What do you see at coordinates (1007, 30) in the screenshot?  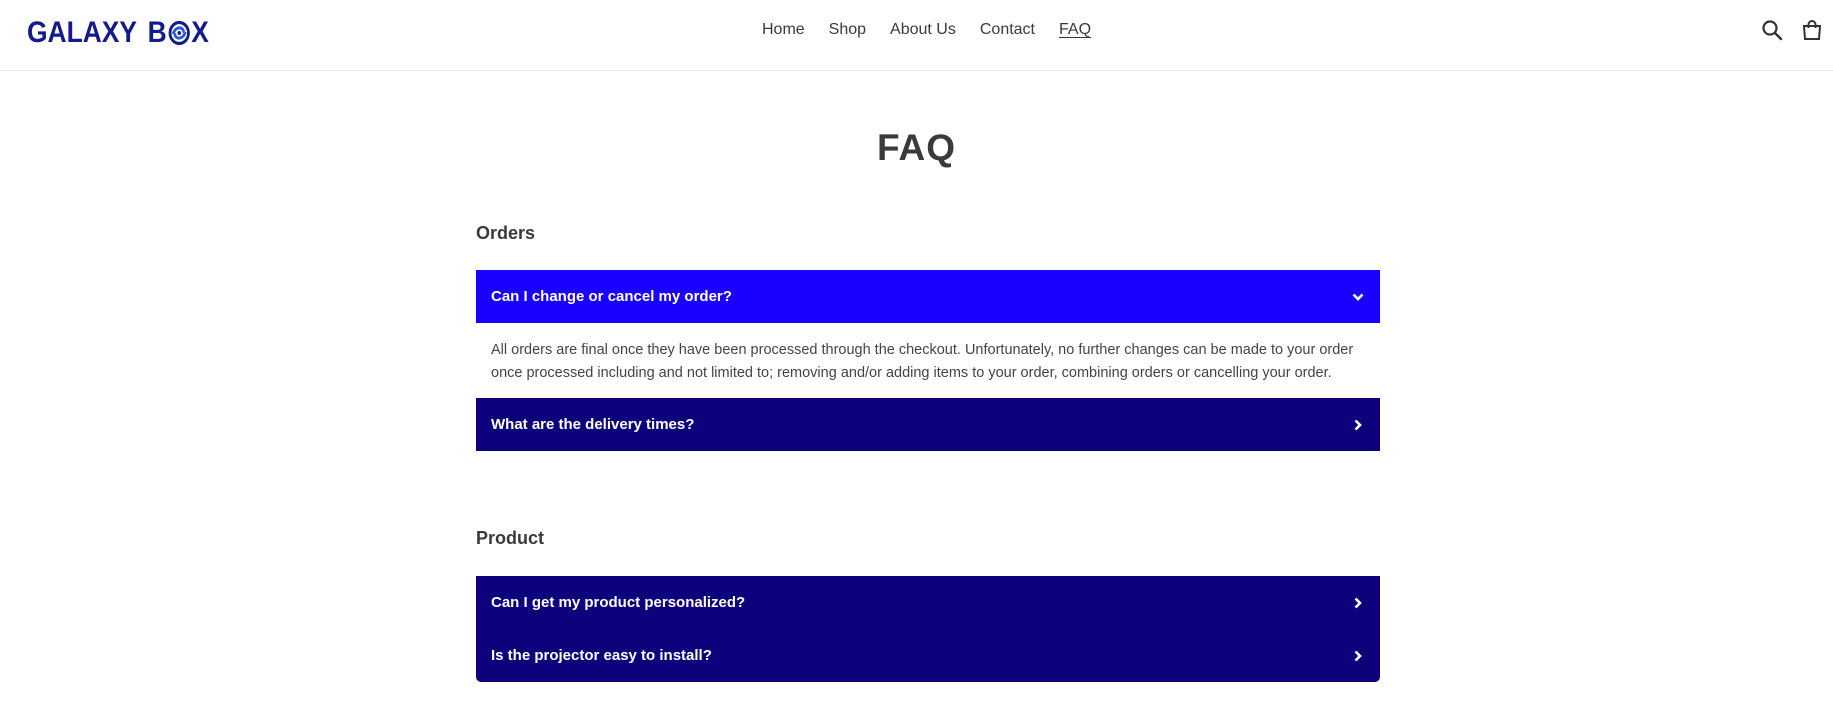 I see `nav-contact: Contact` at bounding box center [1007, 30].